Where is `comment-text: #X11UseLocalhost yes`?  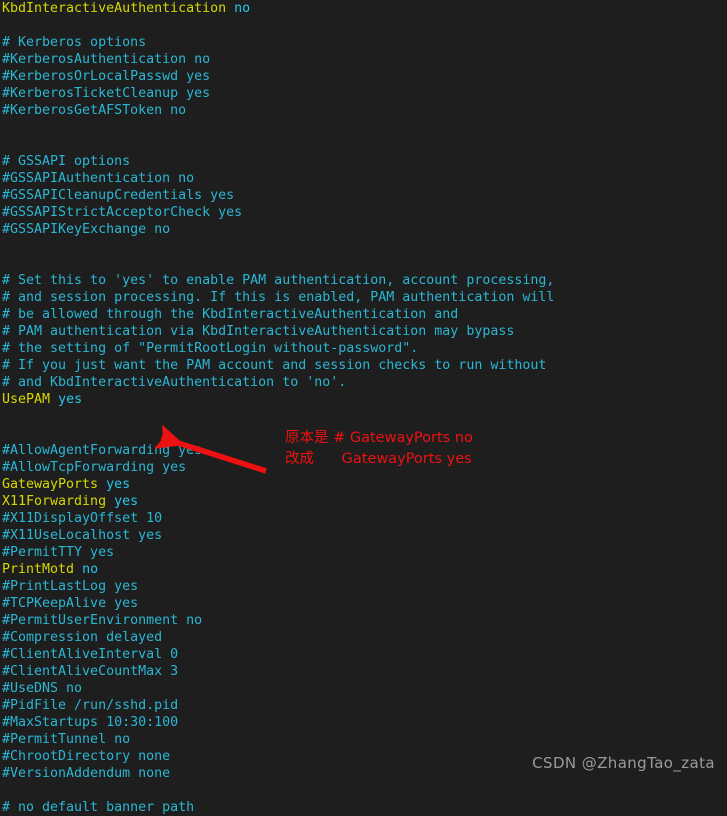 comment-text: #X11UseLocalhost yes is located at coordinates (82, 535).